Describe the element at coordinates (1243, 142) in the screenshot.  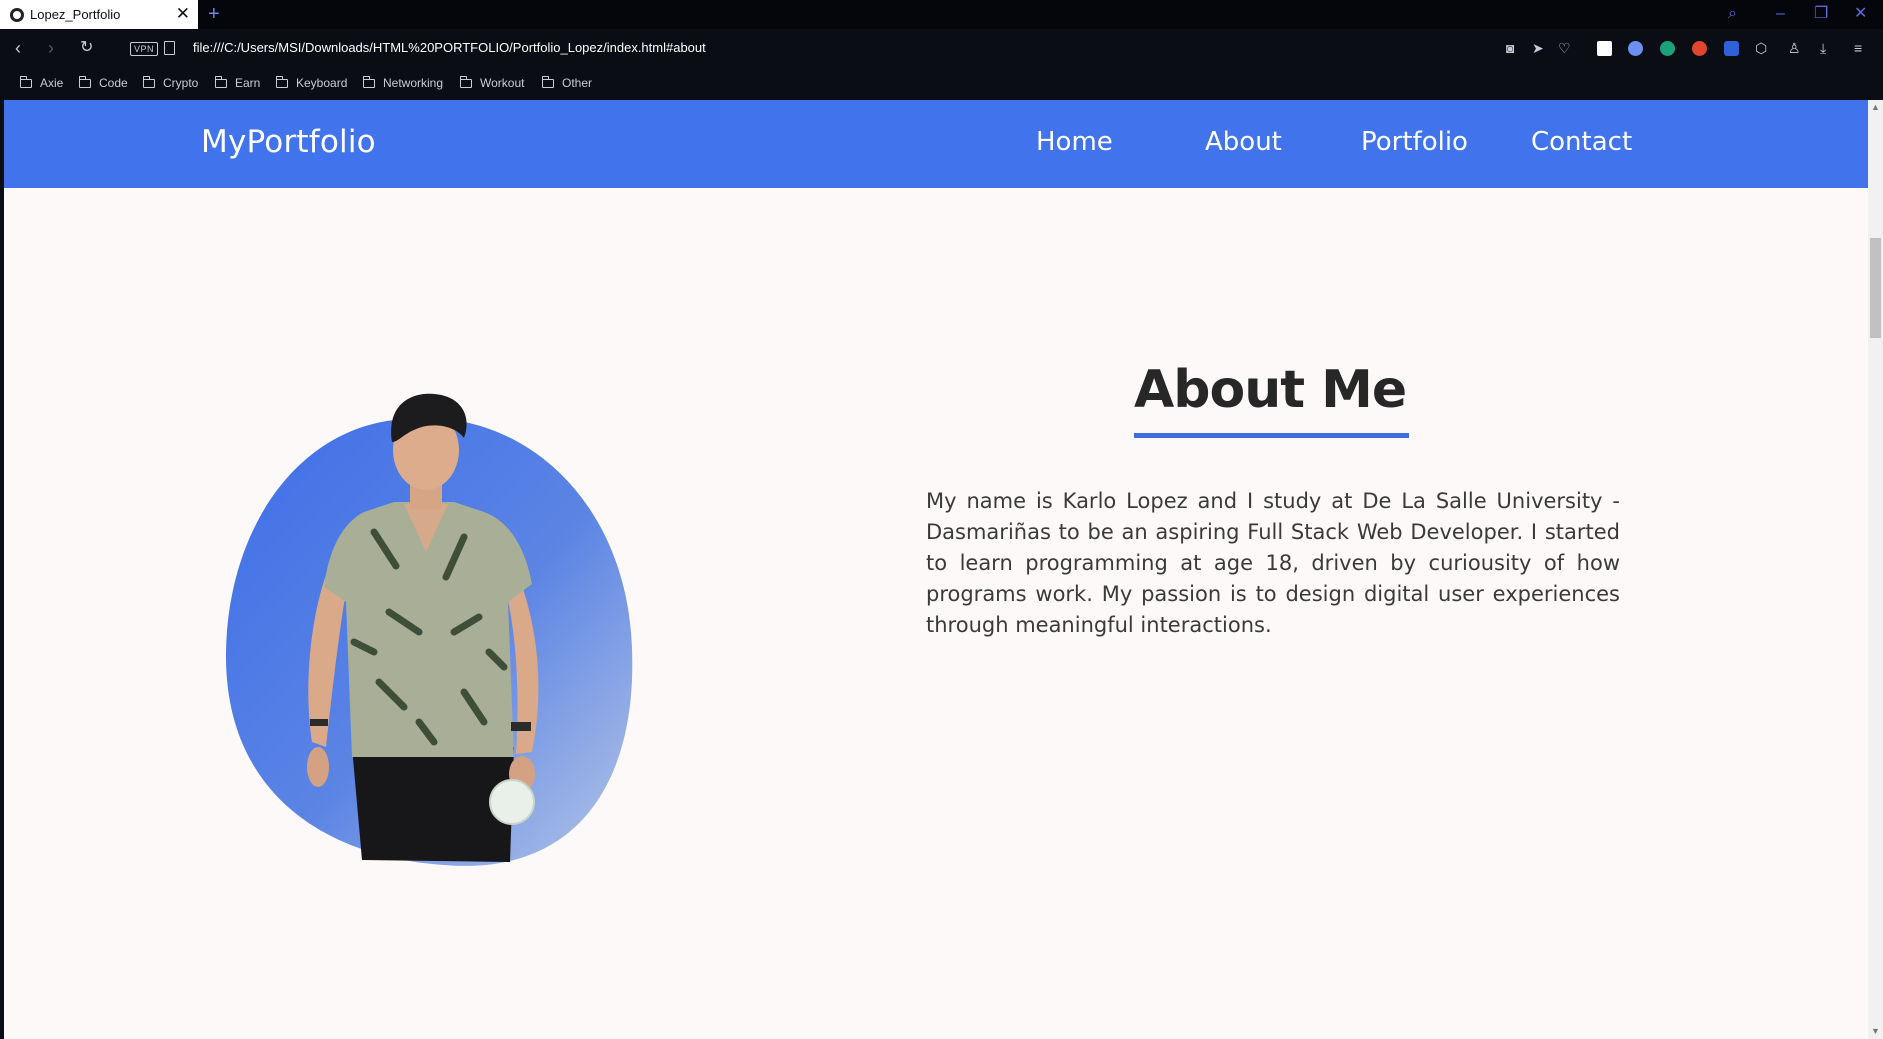
I see `nav-link-about: About` at that location.